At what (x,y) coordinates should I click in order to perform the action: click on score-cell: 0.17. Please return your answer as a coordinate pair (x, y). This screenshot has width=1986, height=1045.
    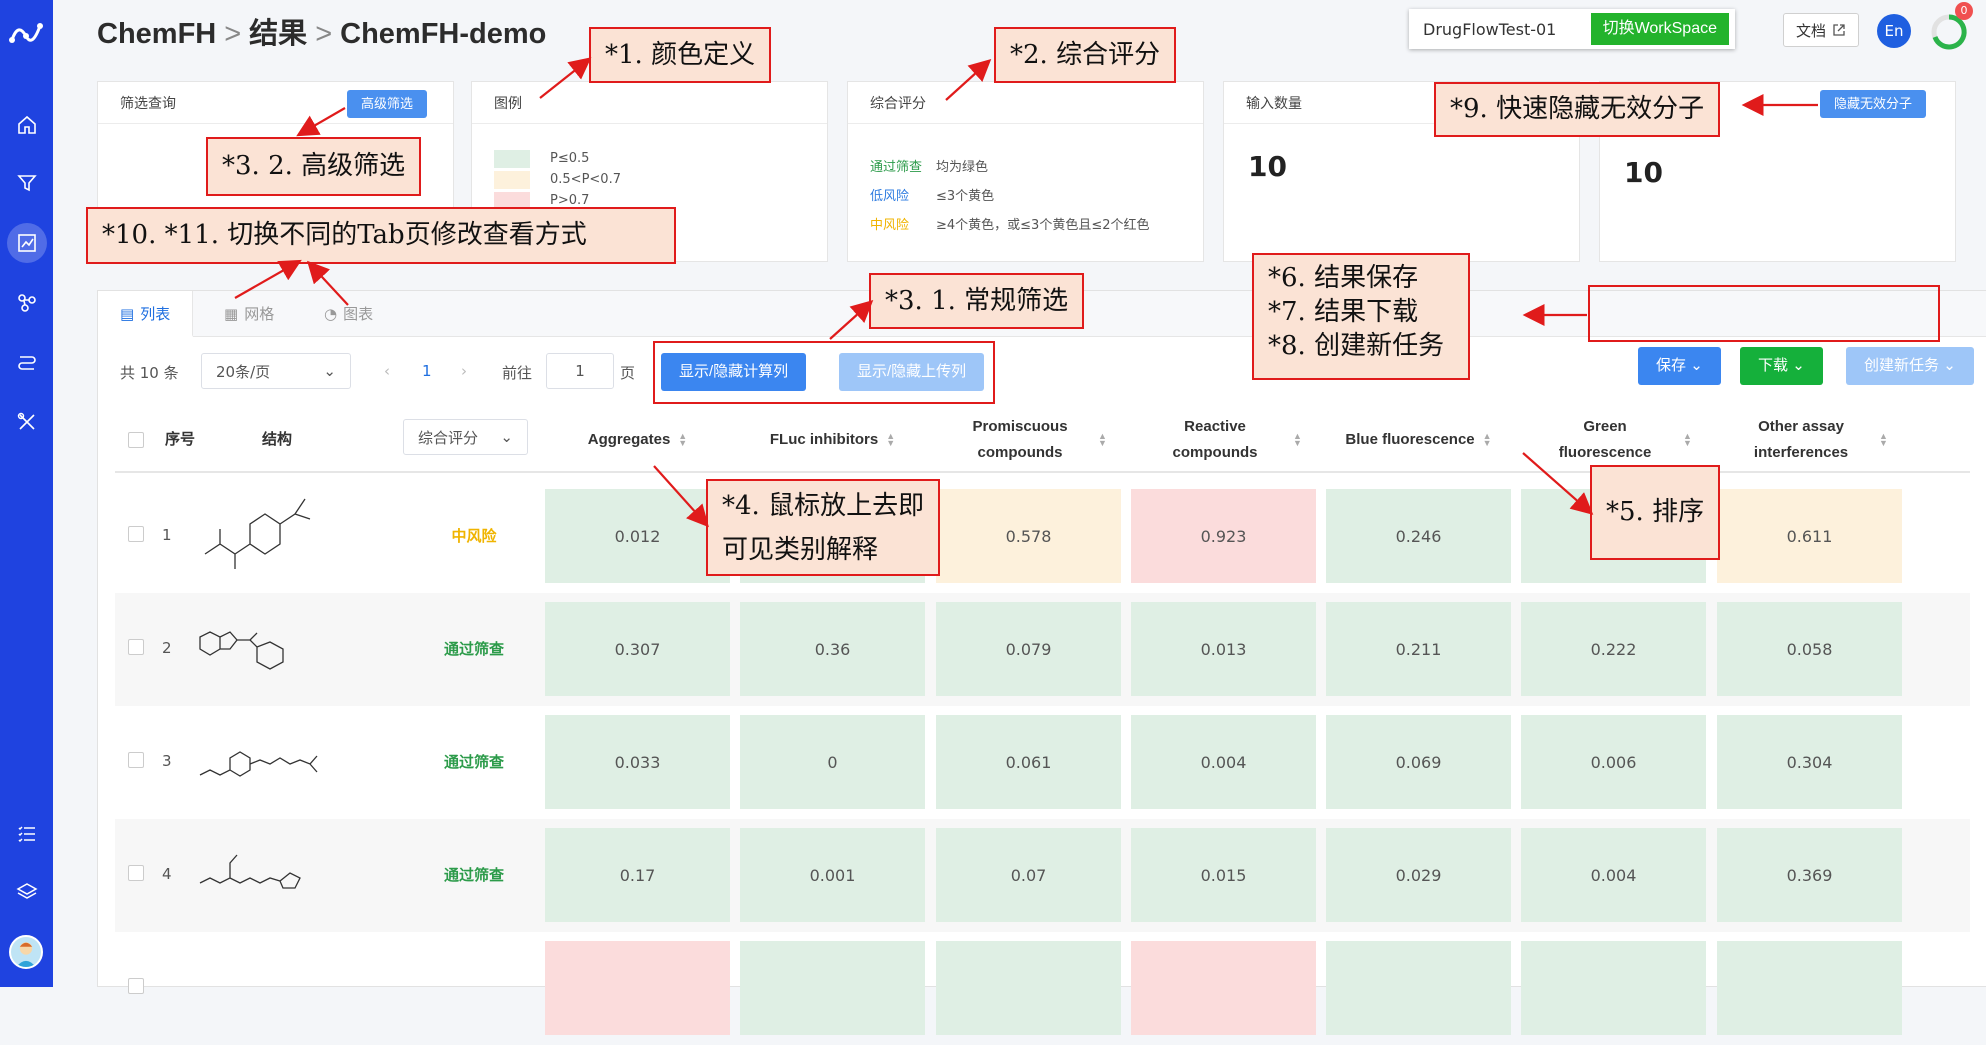
    Looking at the image, I should click on (637, 875).